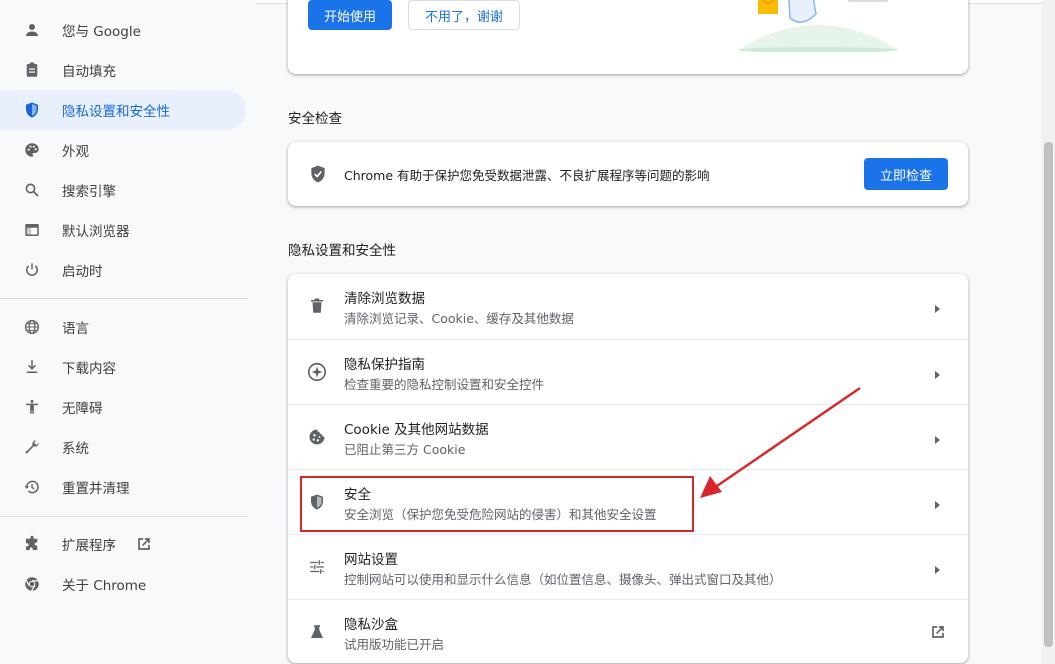  What do you see at coordinates (394, 644) in the screenshot?
I see `row-subtitle: 试用版功能已开启` at bounding box center [394, 644].